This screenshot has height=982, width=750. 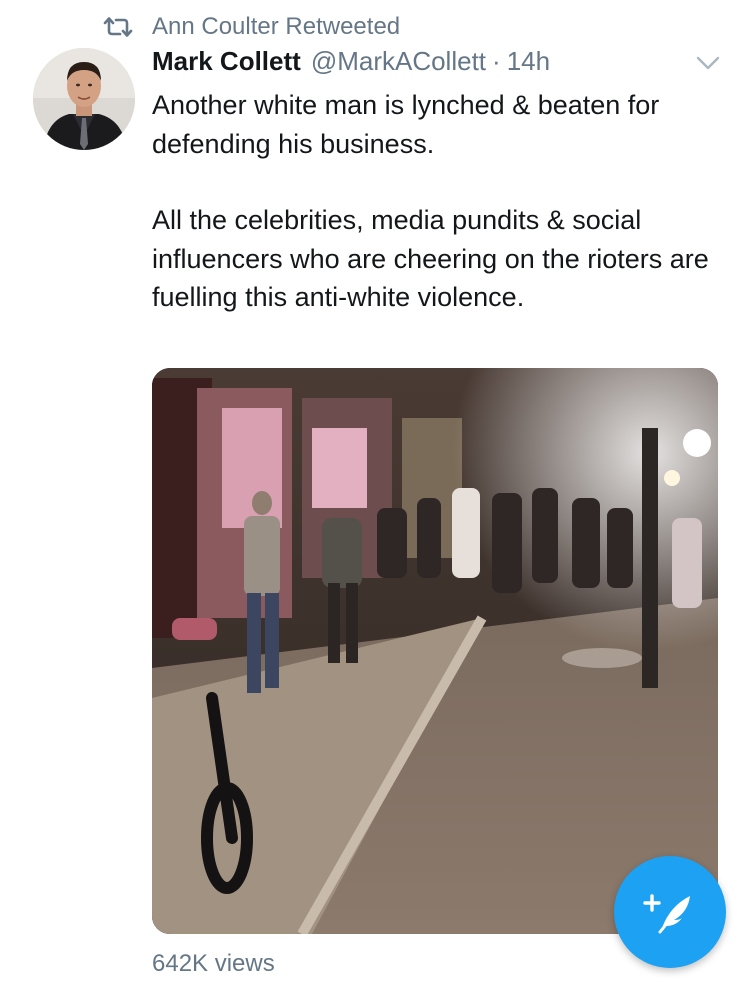 I want to click on compose-feather-icon, so click(x=670, y=912).